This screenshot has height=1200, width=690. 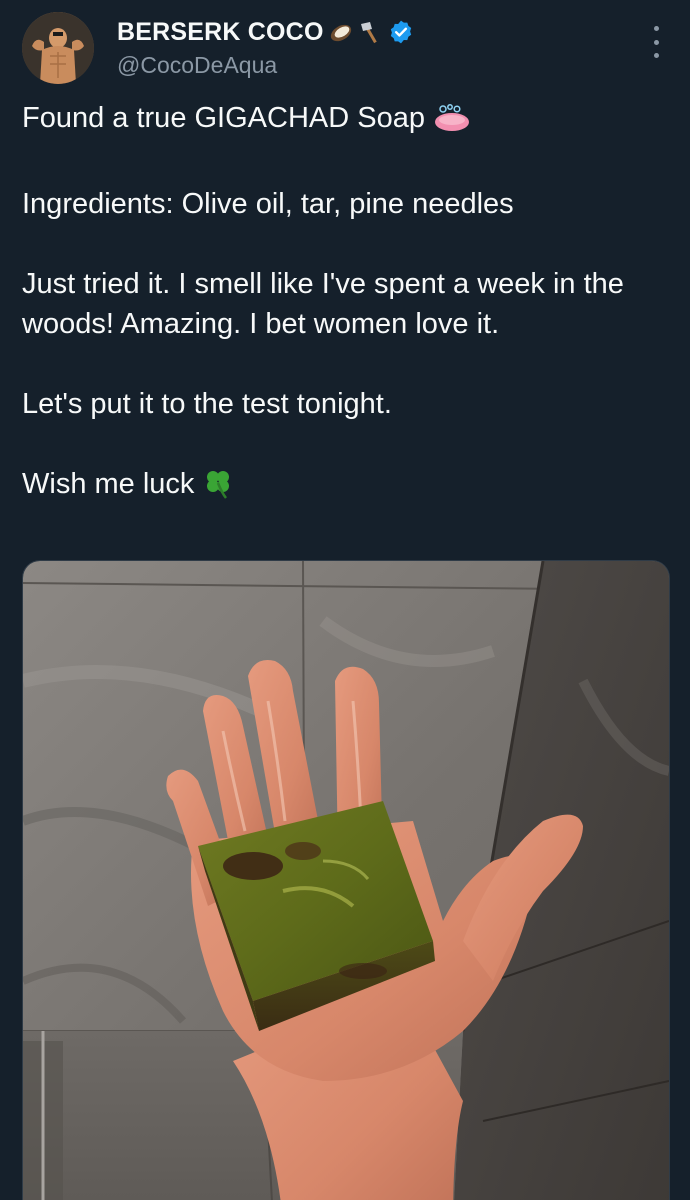 What do you see at coordinates (218, 488) in the screenshot?
I see `four-leaf-clover-icon` at bounding box center [218, 488].